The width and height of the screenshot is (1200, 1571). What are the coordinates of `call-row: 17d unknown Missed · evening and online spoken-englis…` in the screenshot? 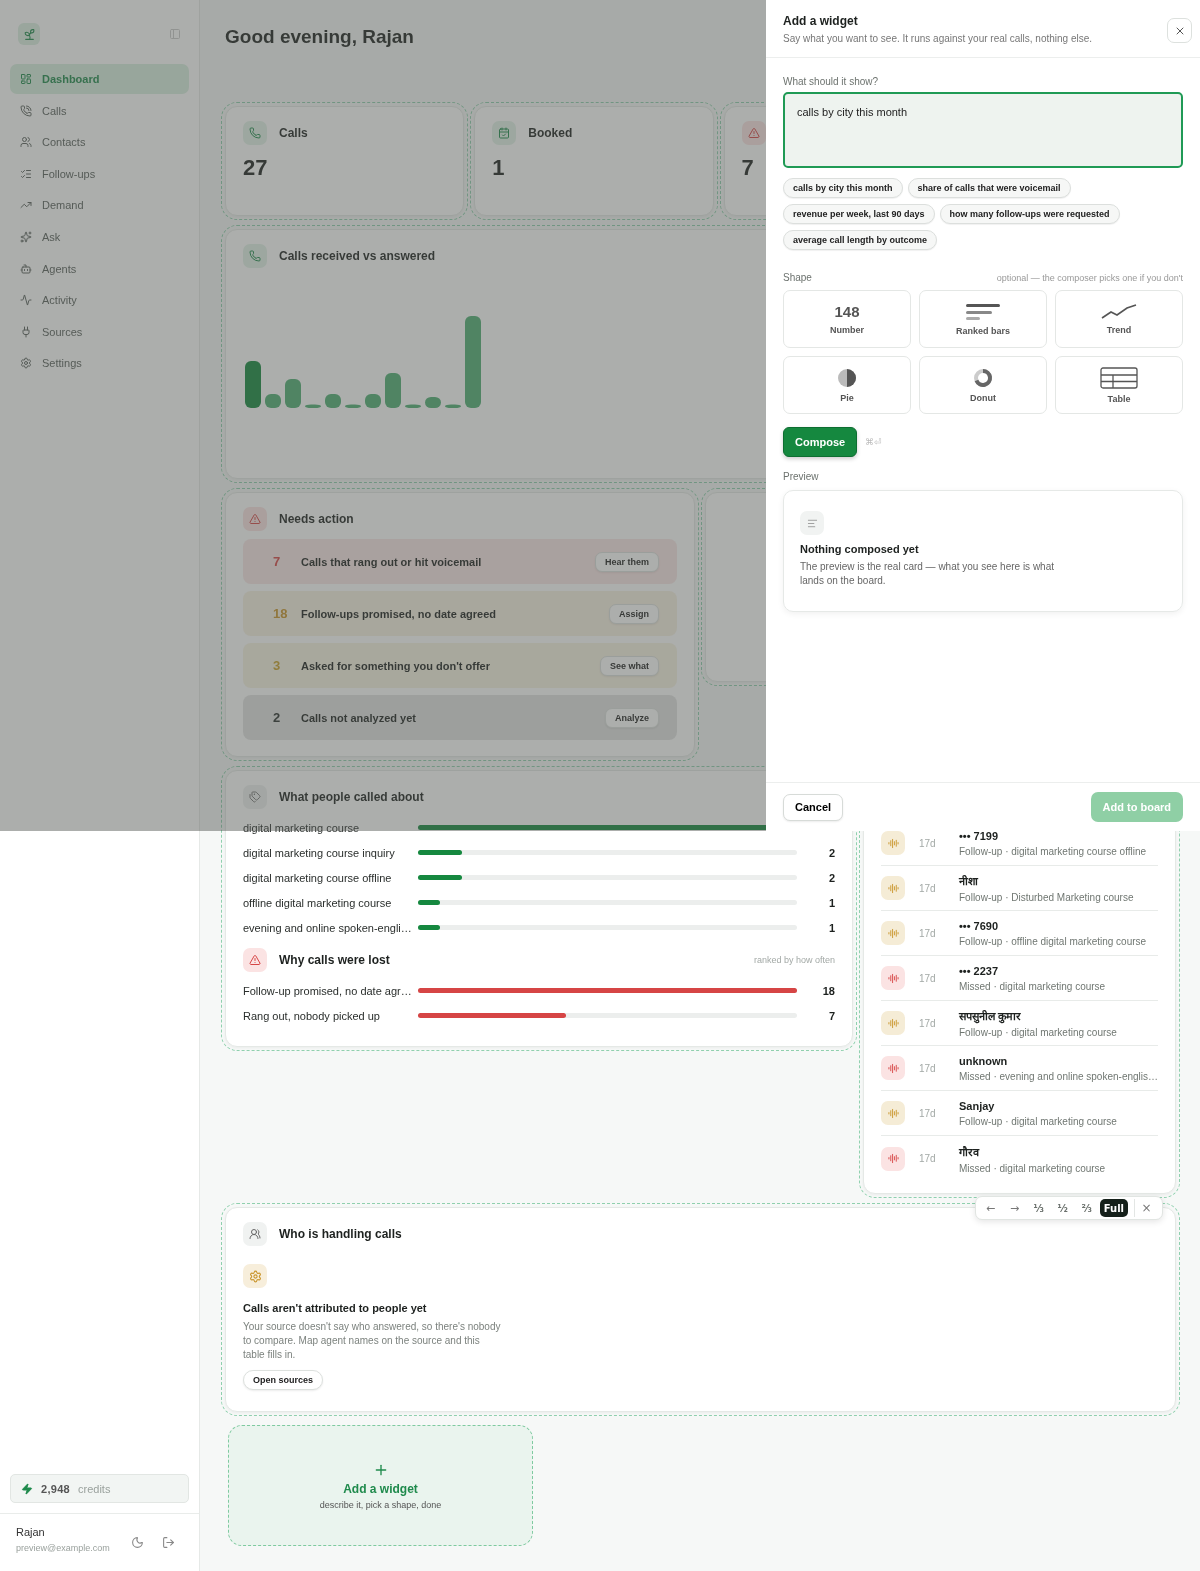 It's located at (1019, 1068).